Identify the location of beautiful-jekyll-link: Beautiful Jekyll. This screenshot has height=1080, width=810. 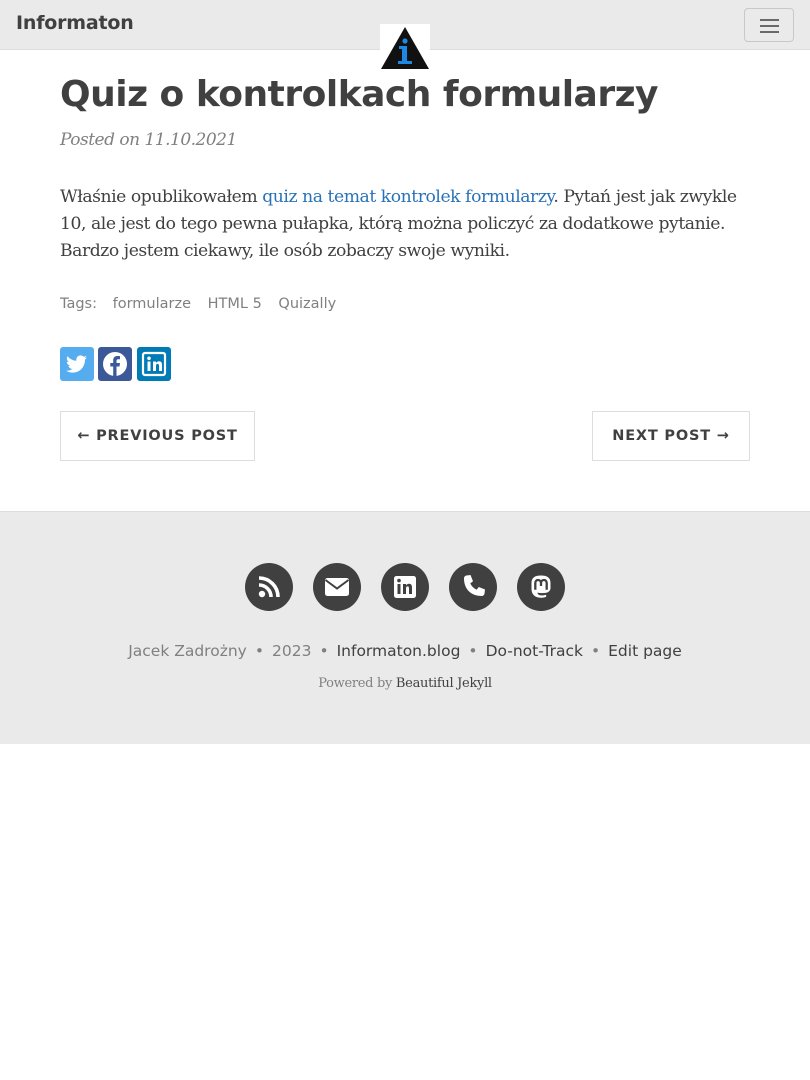
(444, 683).